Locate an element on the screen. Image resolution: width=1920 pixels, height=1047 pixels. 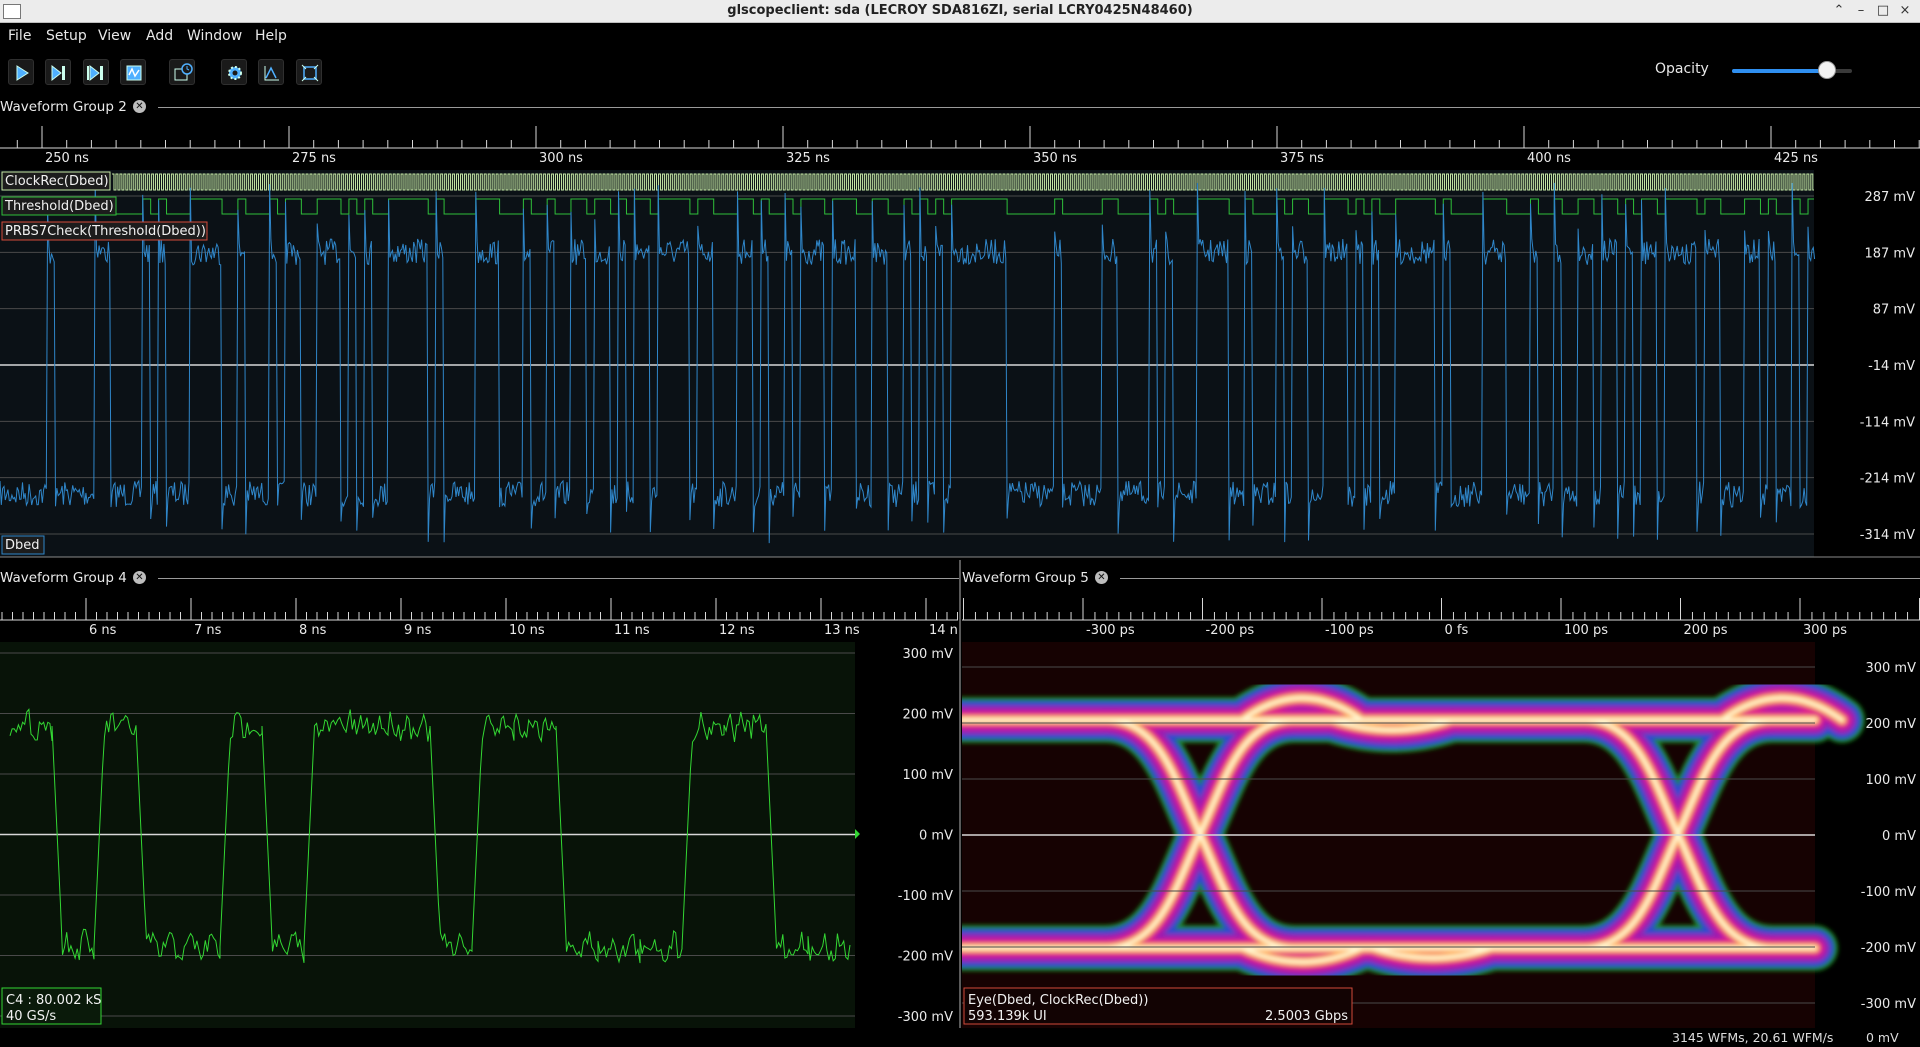
force-trigger-button is located at coordinates (96, 72).